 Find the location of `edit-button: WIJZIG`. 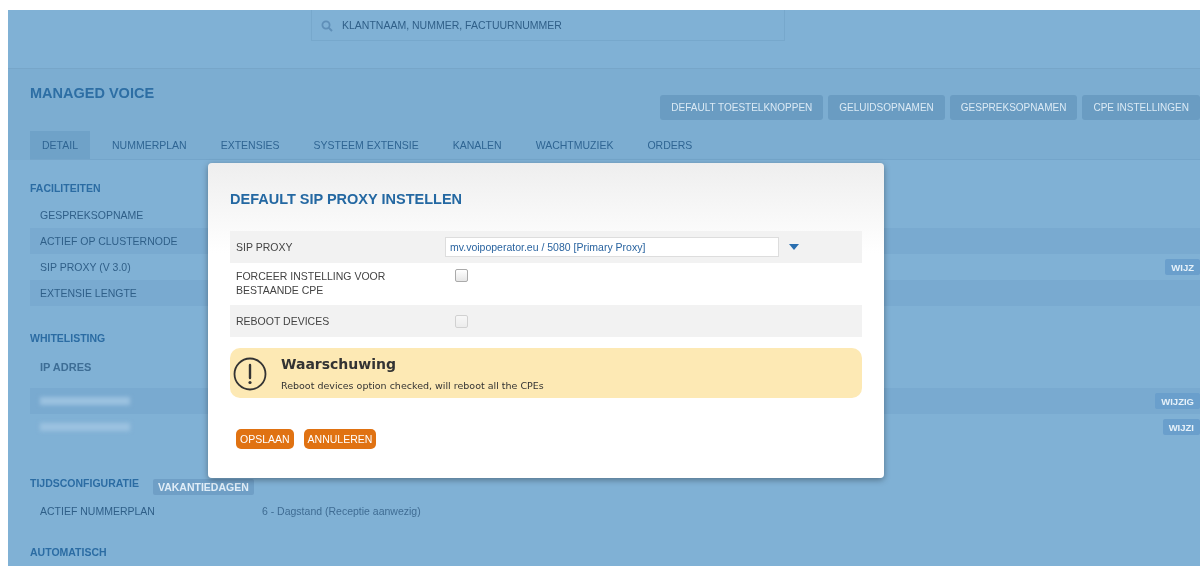

edit-button: WIJZIG is located at coordinates (1177, 401).